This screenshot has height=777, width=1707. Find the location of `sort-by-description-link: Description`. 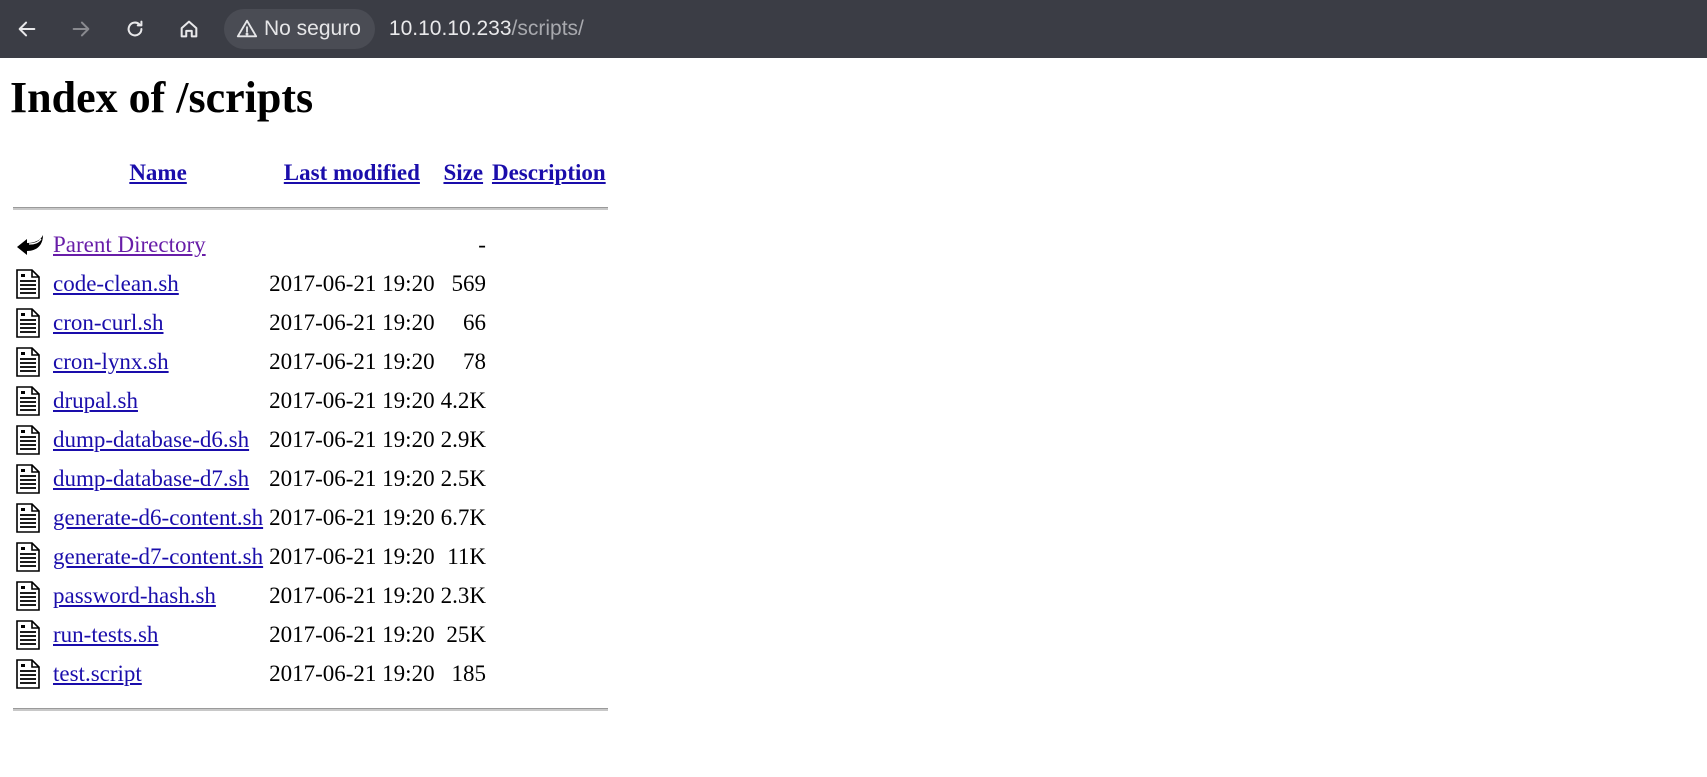

sort-by-description-link: Description is located at coordinates (549, 172).